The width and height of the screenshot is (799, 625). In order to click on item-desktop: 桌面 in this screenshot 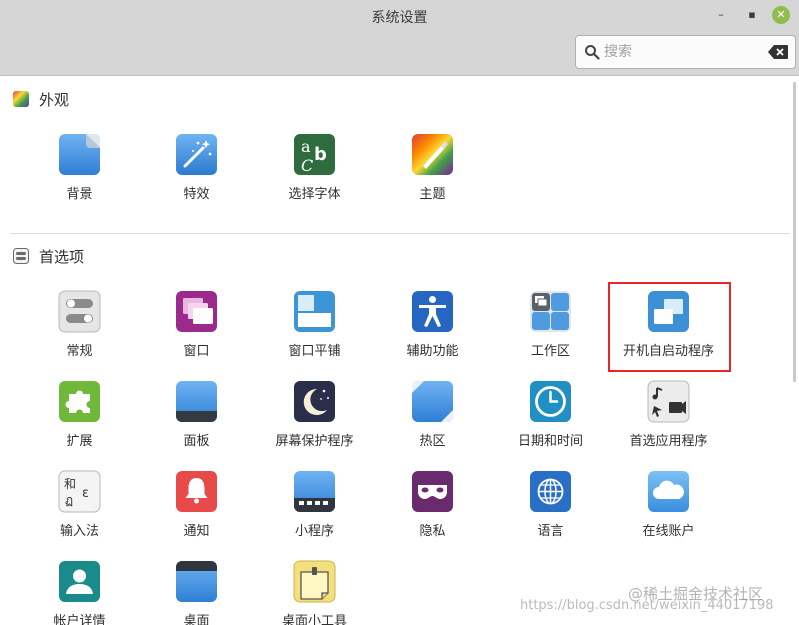, I will do `click(196, 592)`.